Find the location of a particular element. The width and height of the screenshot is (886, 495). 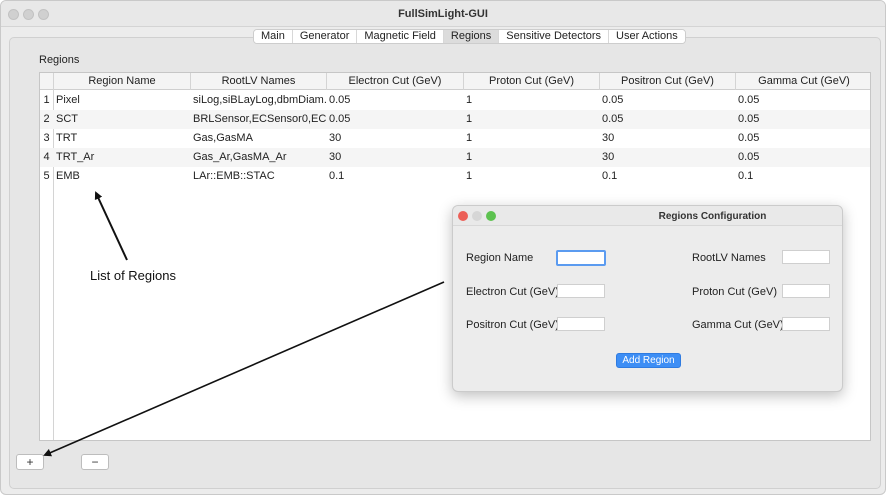

row-number: 2 is located at coordinates (46, 119).